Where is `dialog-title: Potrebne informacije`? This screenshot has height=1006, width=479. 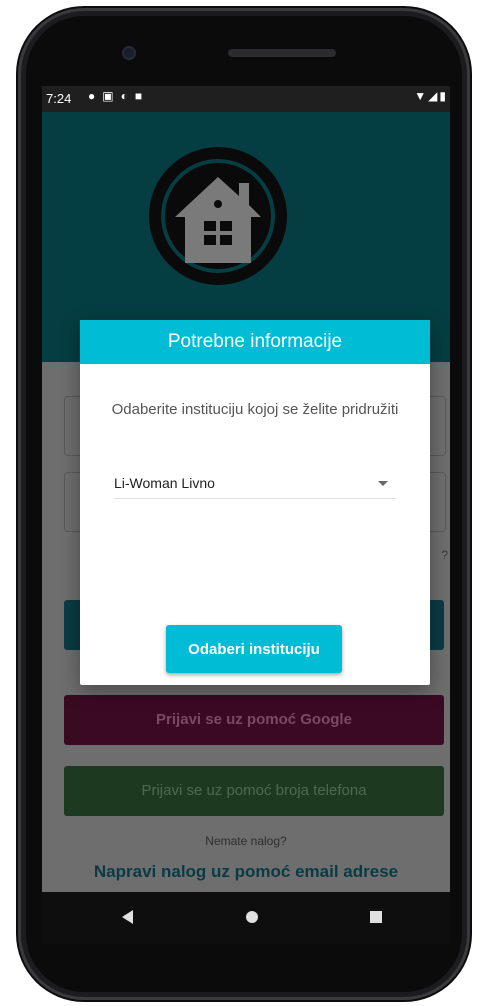 dialog-title: Potrebne informacije is located at coordinates (255, 342).